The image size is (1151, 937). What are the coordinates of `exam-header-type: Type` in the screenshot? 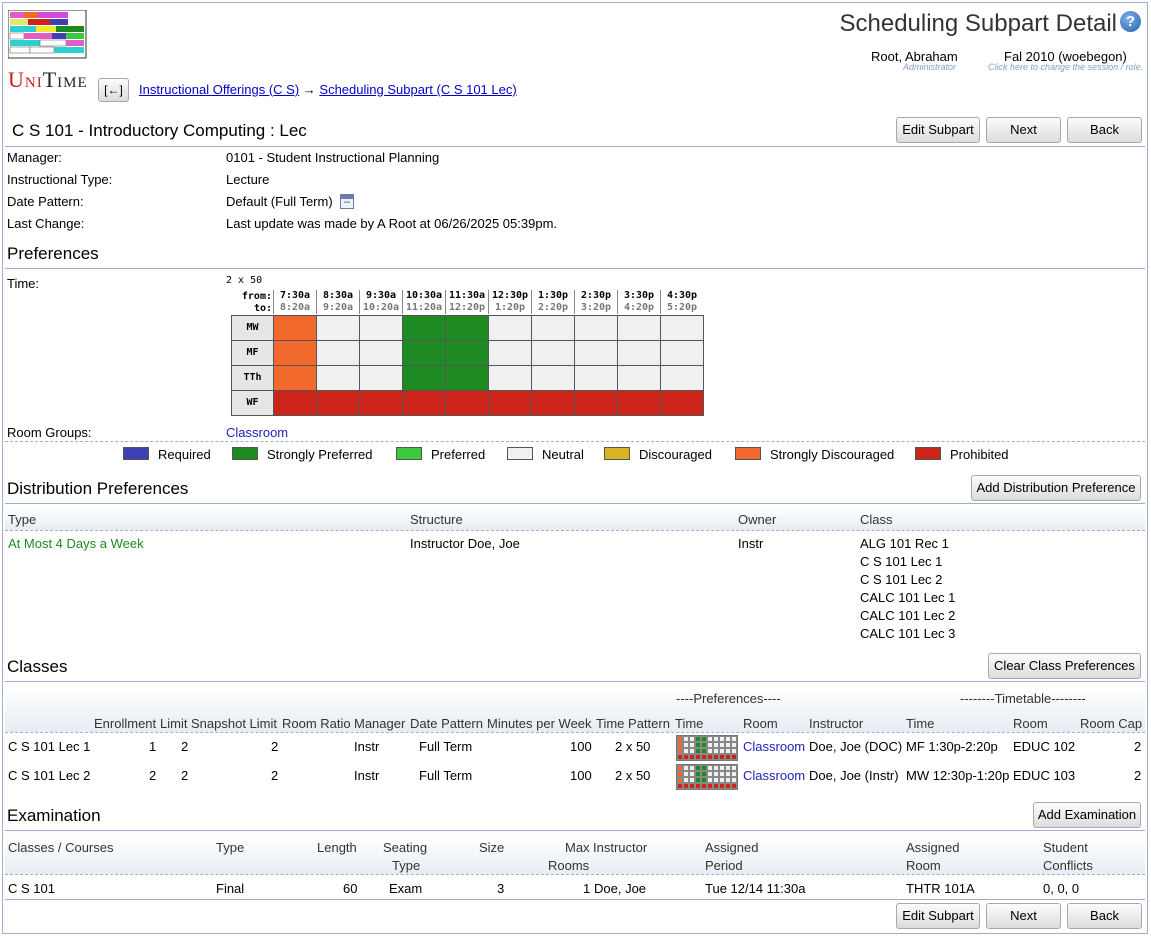 It's located at (230, 847).